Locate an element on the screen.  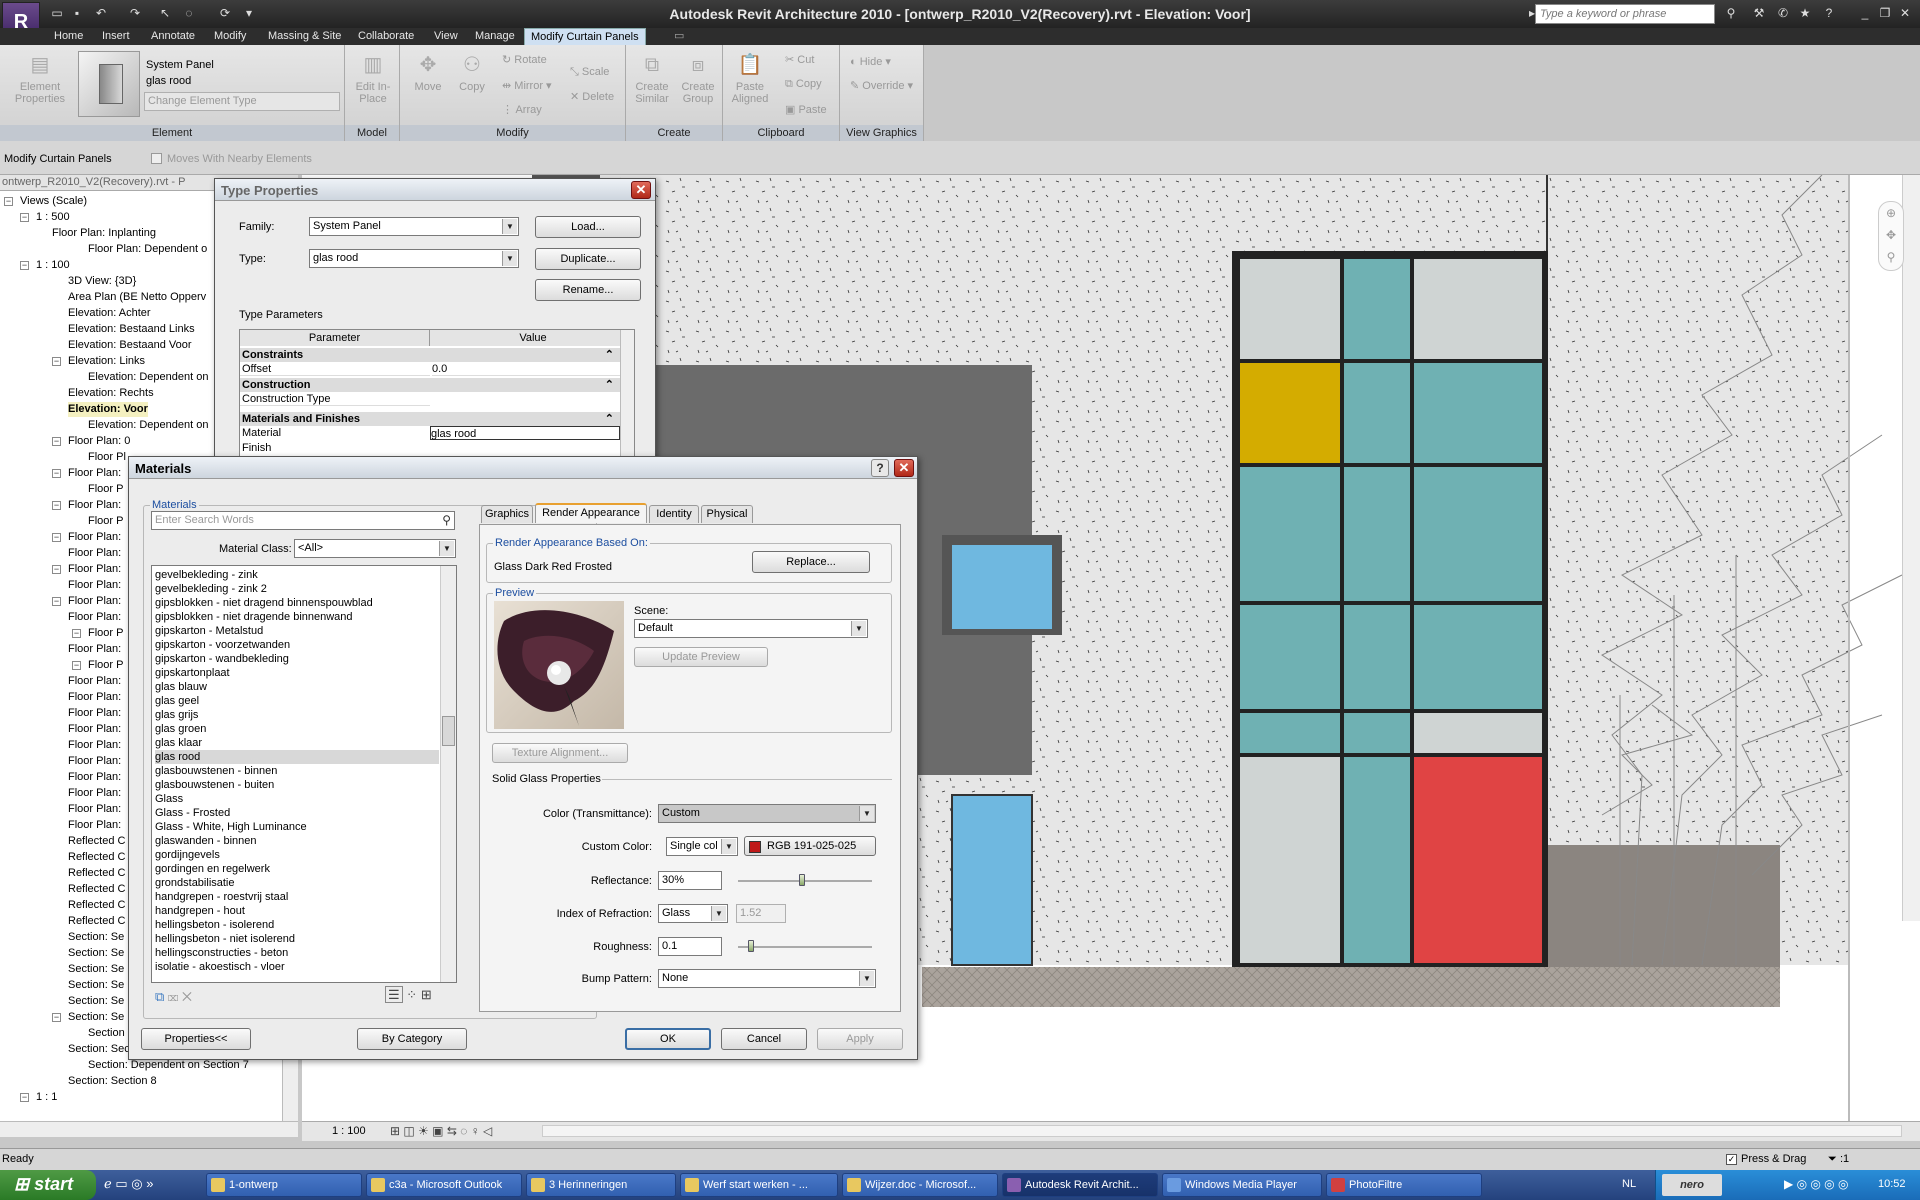
binoculars-icon: ⚲ is located at coordinates (1731, 13).